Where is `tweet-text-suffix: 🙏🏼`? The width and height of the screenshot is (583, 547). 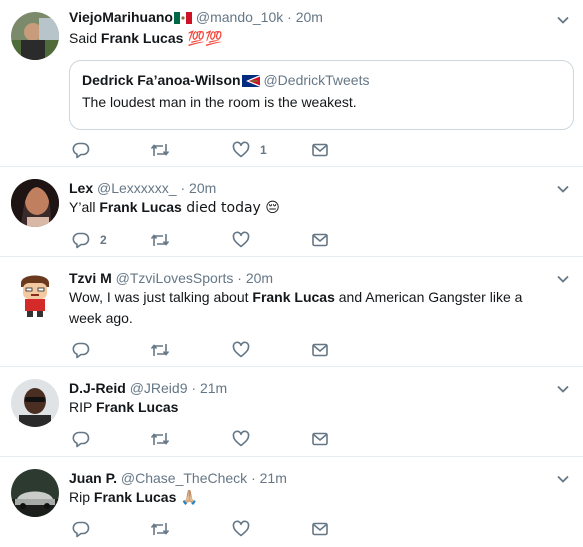 tweet-text-suffix: 🙏🏼 is located at coordinates (187, 498).